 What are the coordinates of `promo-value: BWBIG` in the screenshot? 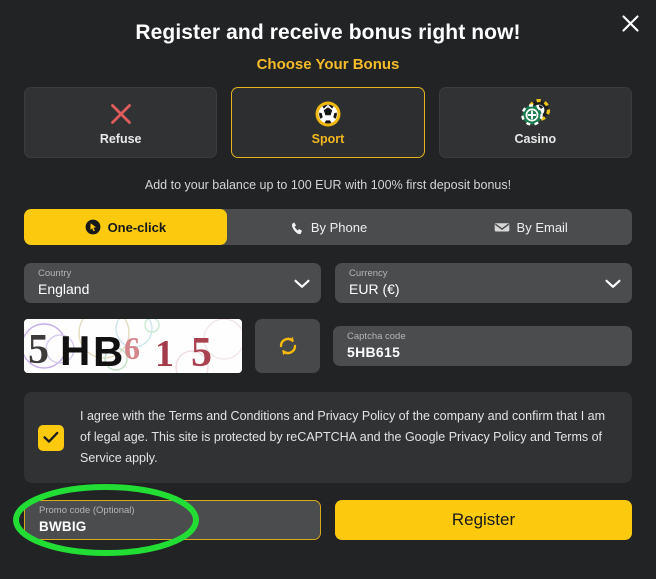 It's located at (63, 526).